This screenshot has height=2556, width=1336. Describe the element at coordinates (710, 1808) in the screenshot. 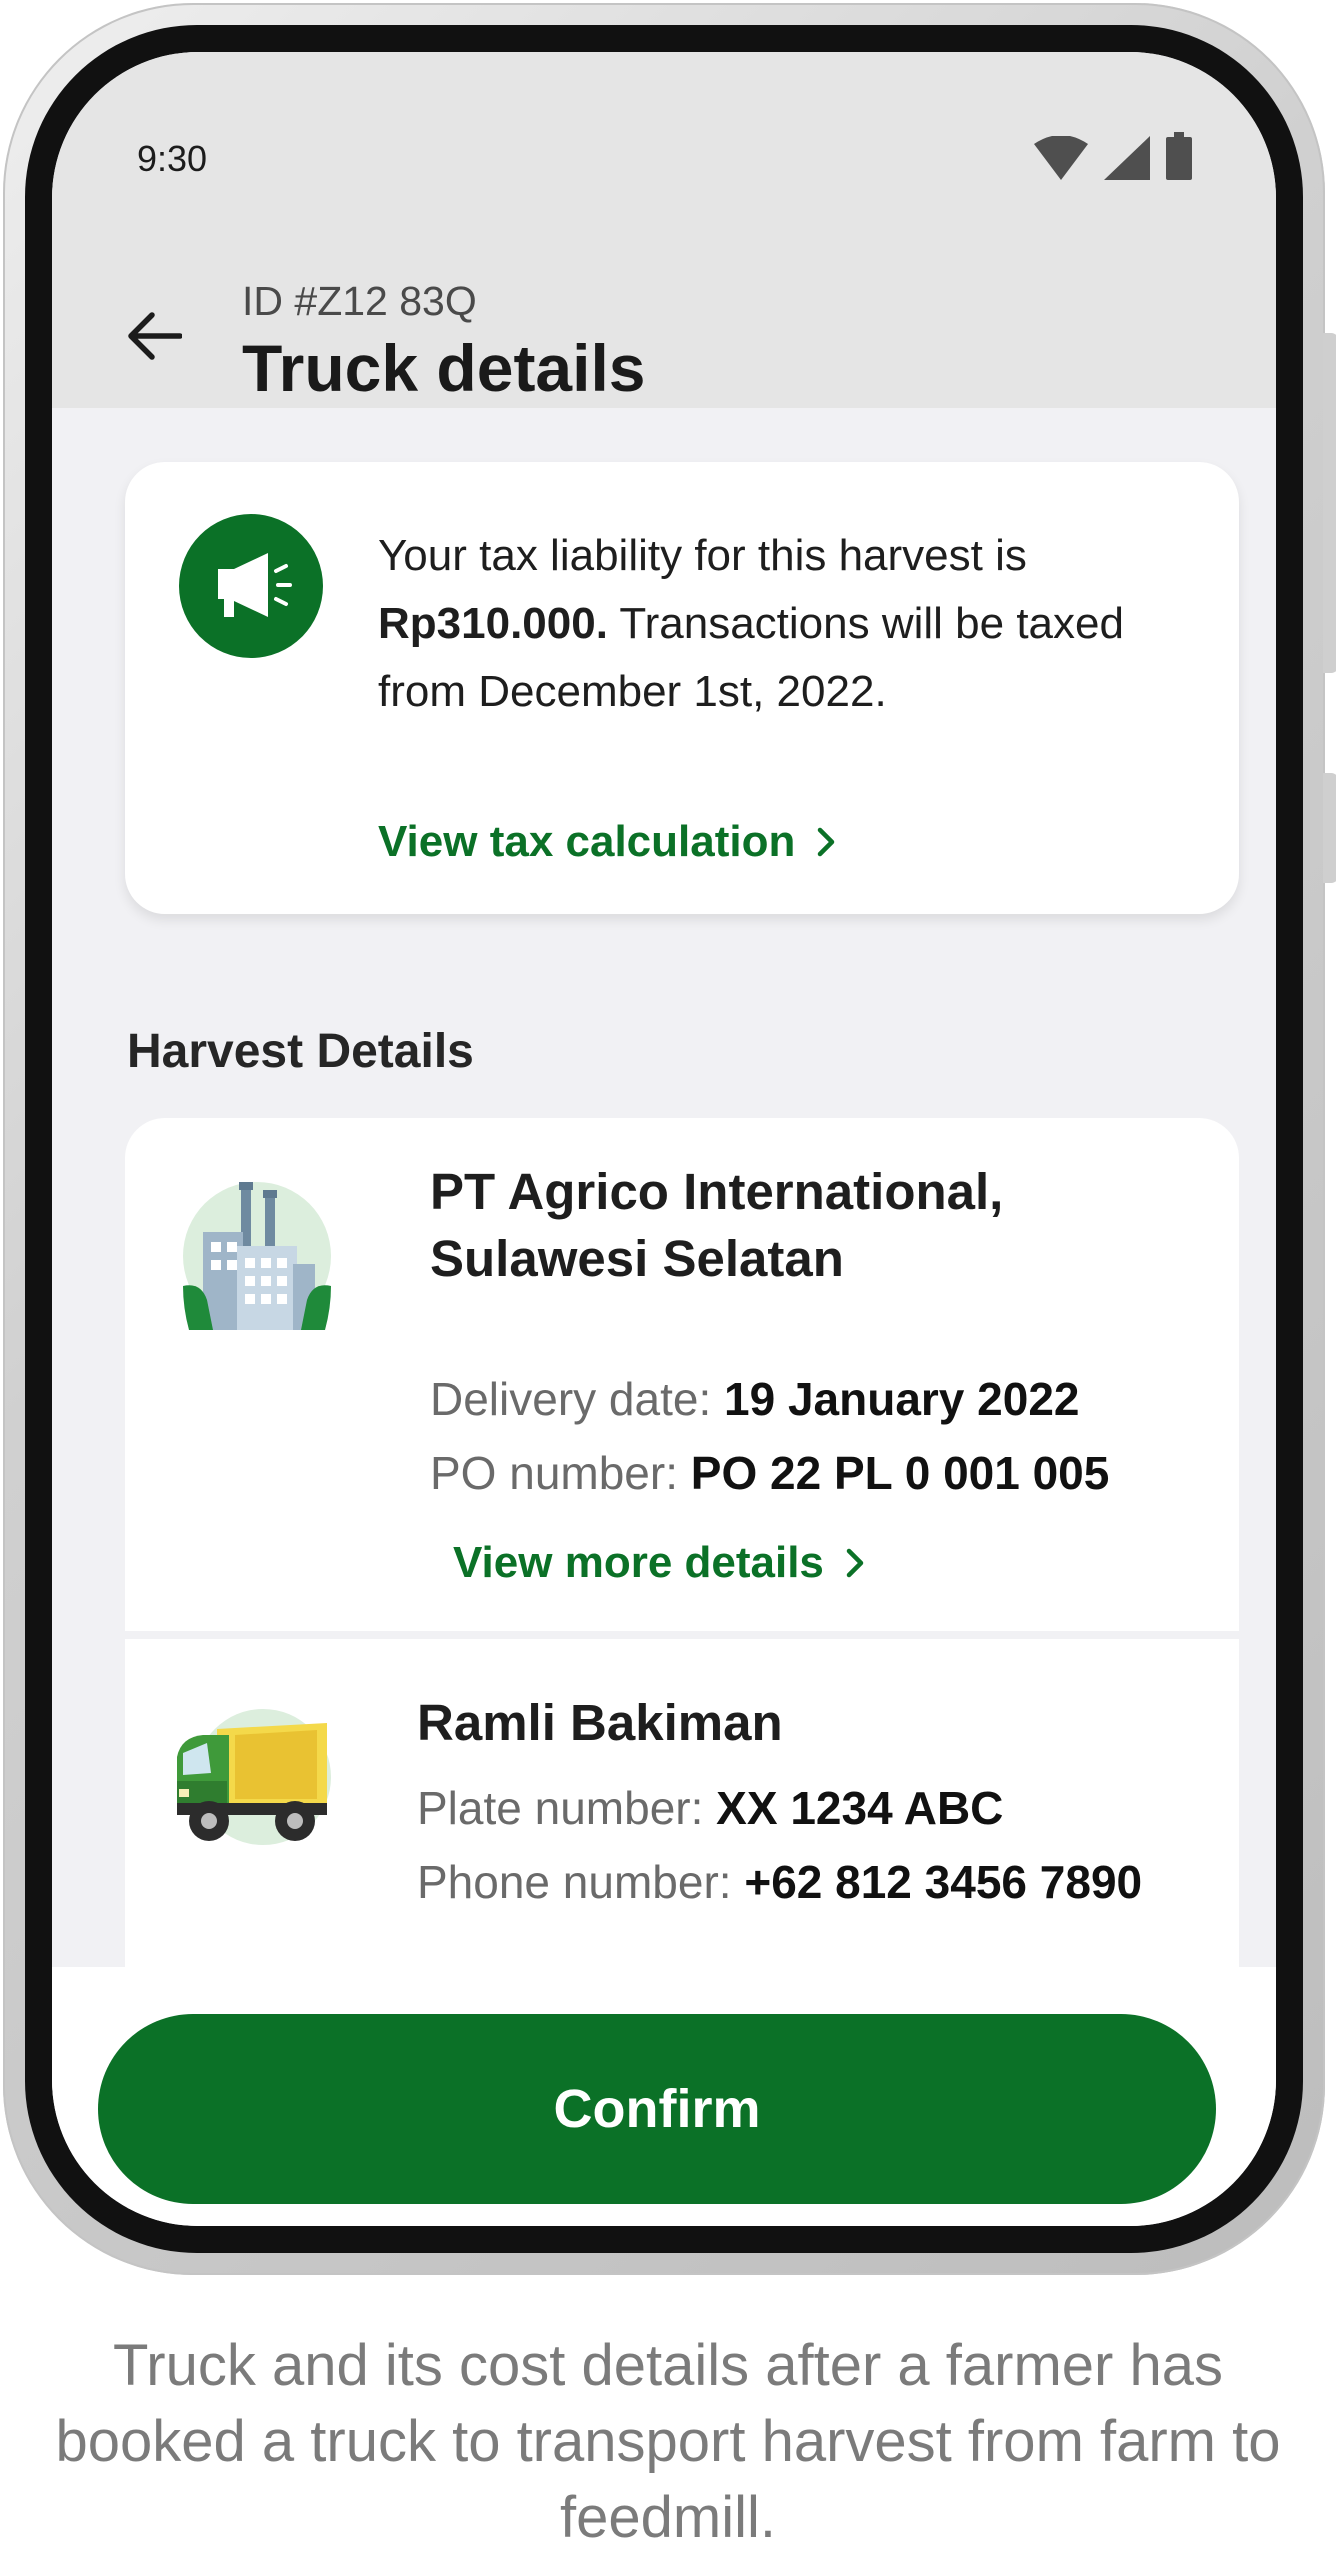

I see `plate-number: Plate number: XX 1234 ABC` at that location.